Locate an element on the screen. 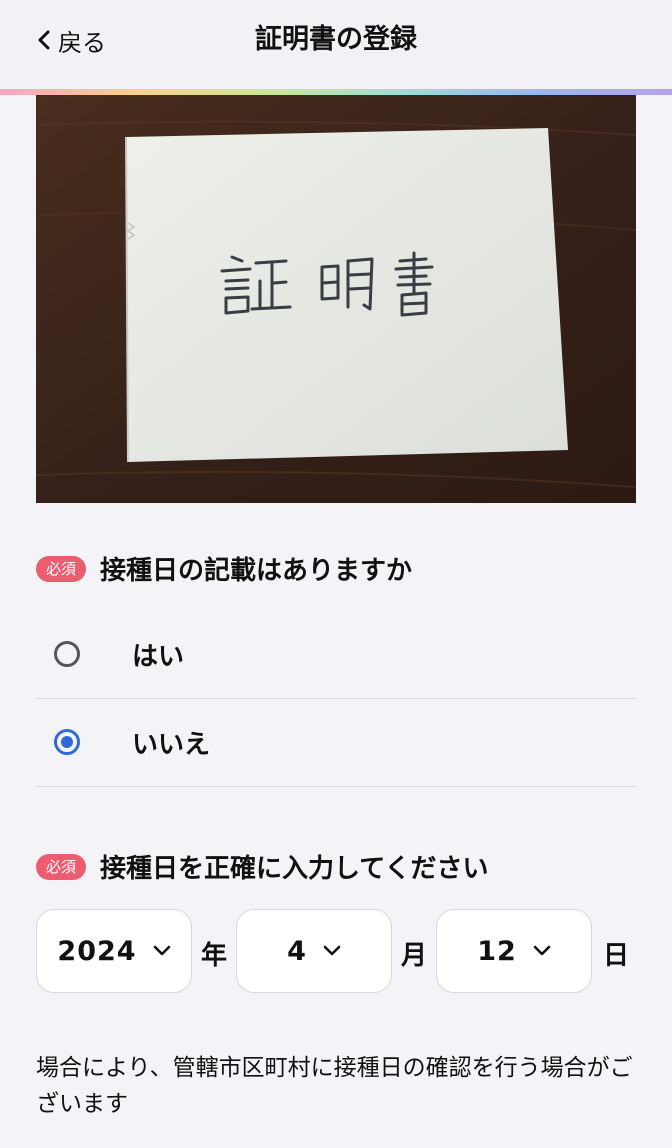 This screenshot has height=1148, width=672. question-date-written: 必須 接種日の記載はありますか is located at coordinates (224, 568).